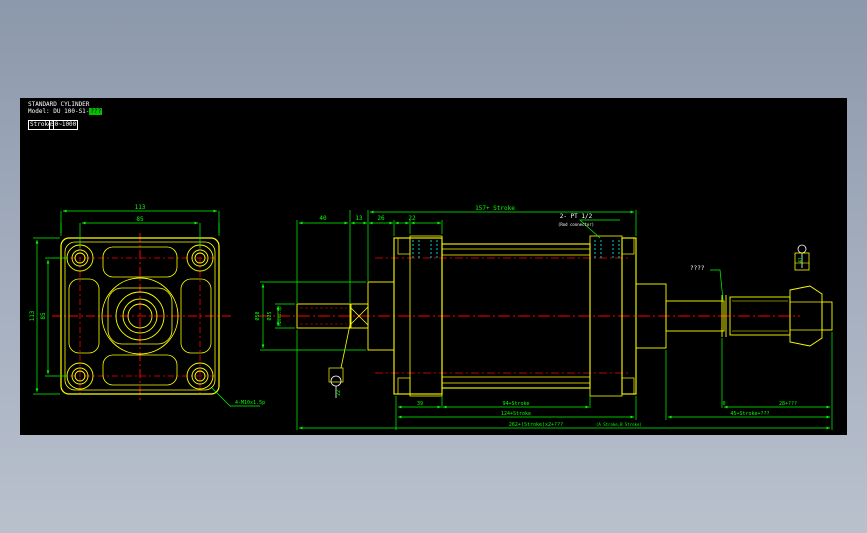 The image size is (867, 533). What do you see at coordinates (749, 414) in the screenshot?
I see `dim-45-stroke: 45+Stroke+???` at bounding box center [749, 414].